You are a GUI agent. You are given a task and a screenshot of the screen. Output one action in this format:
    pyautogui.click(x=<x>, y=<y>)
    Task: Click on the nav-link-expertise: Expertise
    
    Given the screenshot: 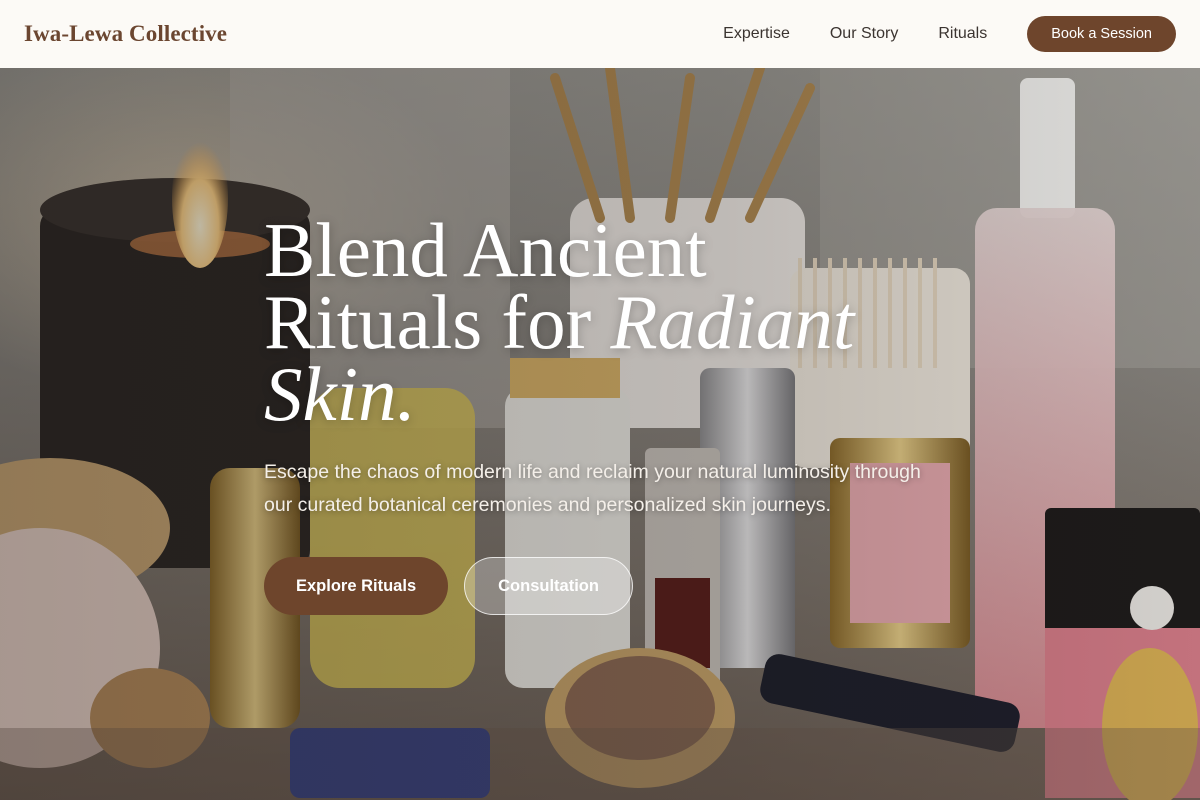 What is the action you would take?
    pyautogui.click(x=756, y=34)
    